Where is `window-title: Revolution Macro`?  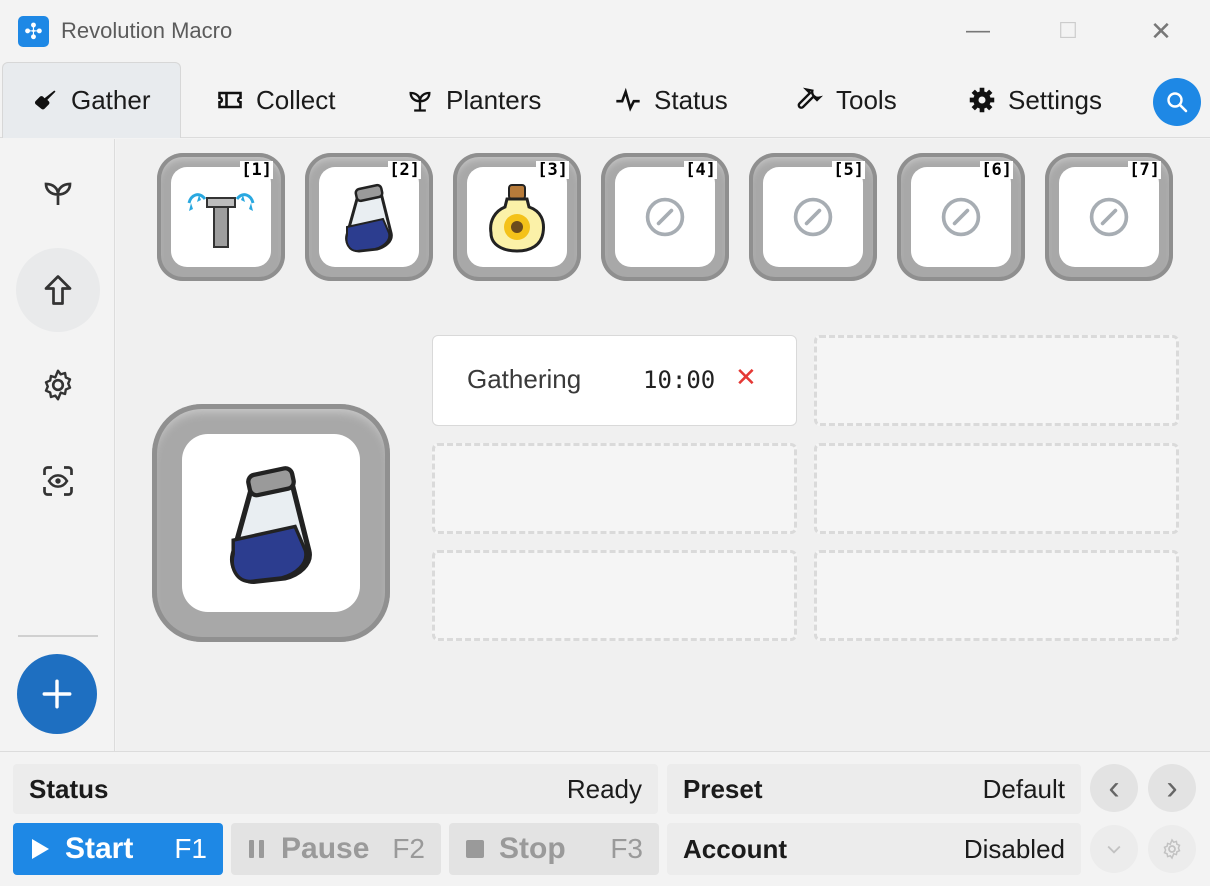
window-title: Revolution Macro is located at coordinates (147, 30).